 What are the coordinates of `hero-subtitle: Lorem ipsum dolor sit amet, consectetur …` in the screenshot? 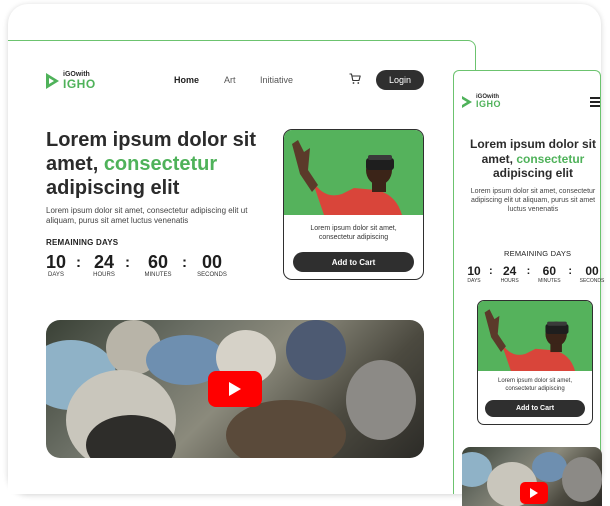 It's located at (147, 215).